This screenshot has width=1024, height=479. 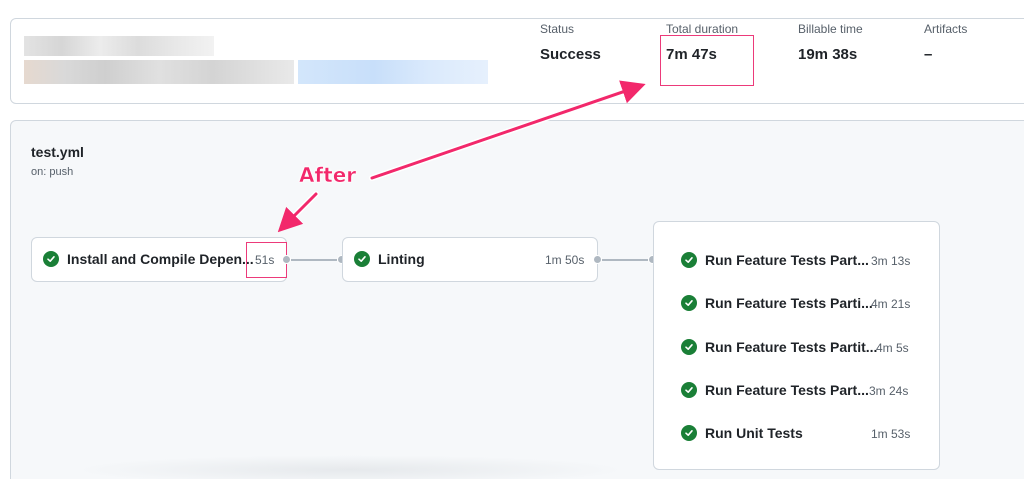 I want to click on matrix-job-time: 3m 13s, so click(x=891, y=261).